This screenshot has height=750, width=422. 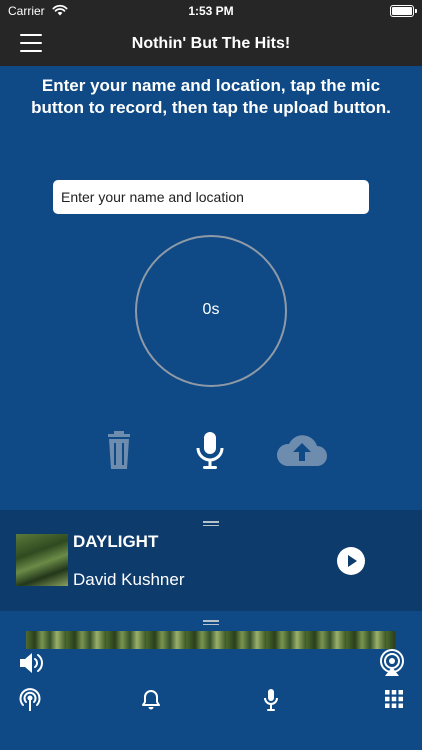 What do you see at coordinates (211, 622) in the screenshot?
I see `expand-handle` at bounding box center [211, 622].